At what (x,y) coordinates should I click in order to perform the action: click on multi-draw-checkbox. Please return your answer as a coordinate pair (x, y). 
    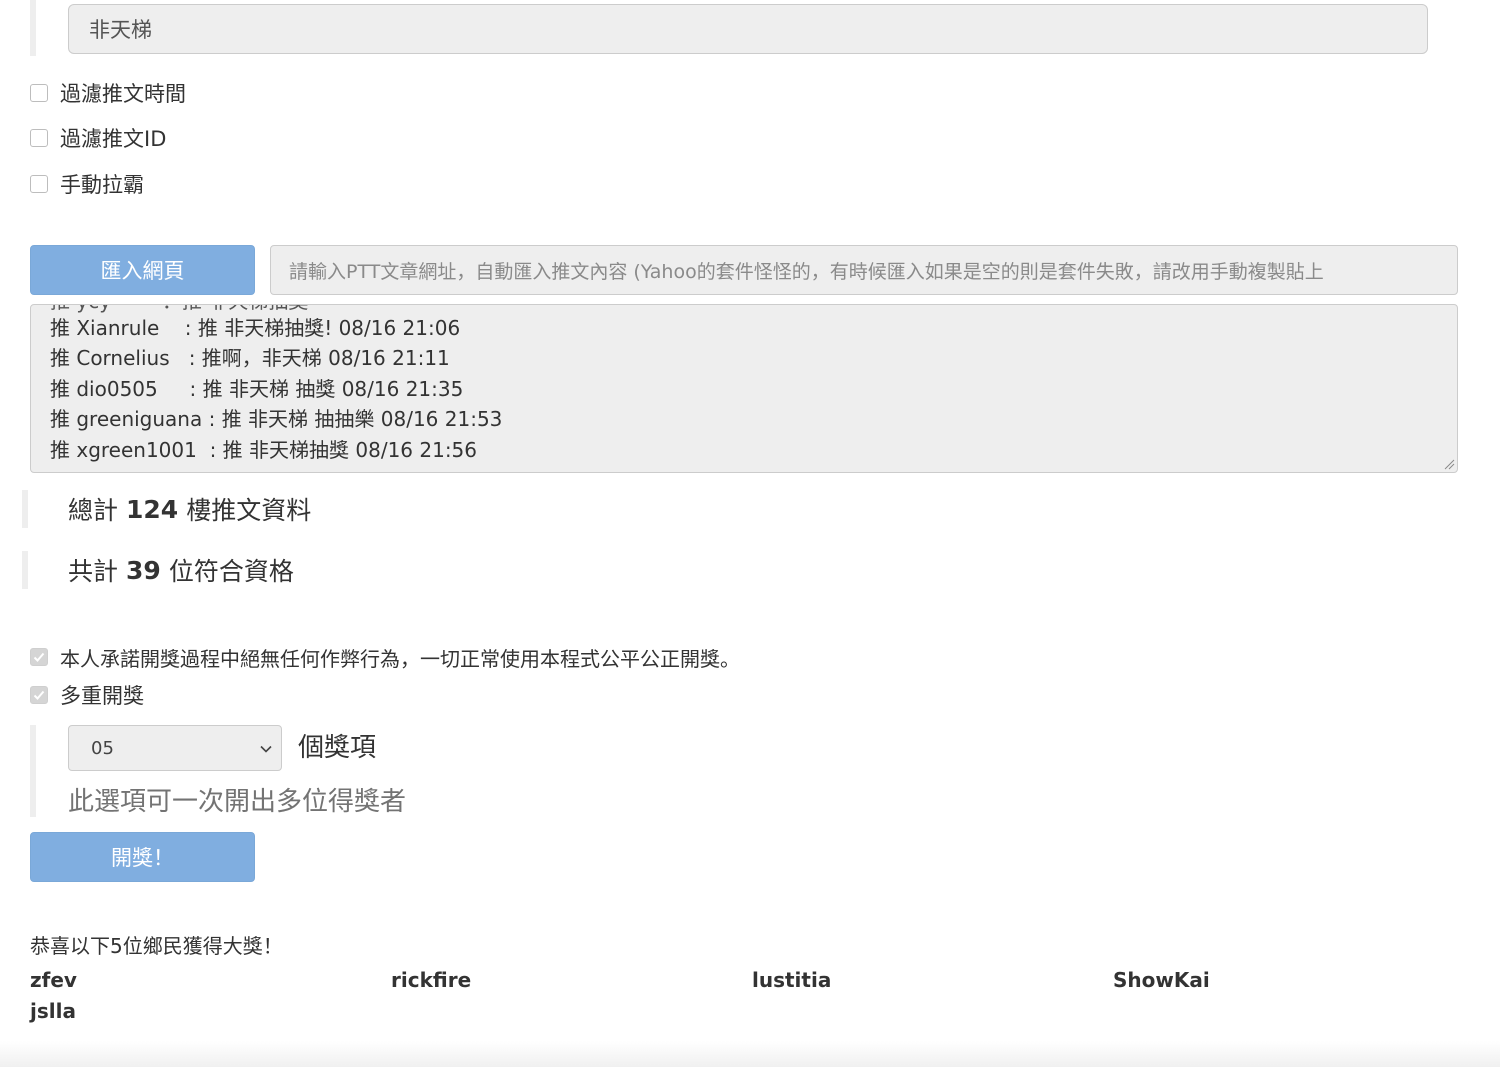
    Looking at the image, I should click on (39, 695).